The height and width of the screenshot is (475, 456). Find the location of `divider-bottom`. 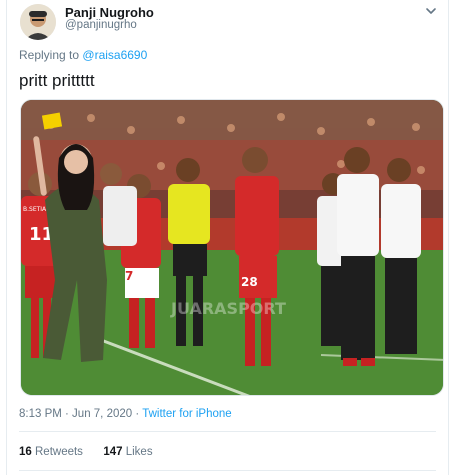

divider-bottom is located at coordinates (227, 470).